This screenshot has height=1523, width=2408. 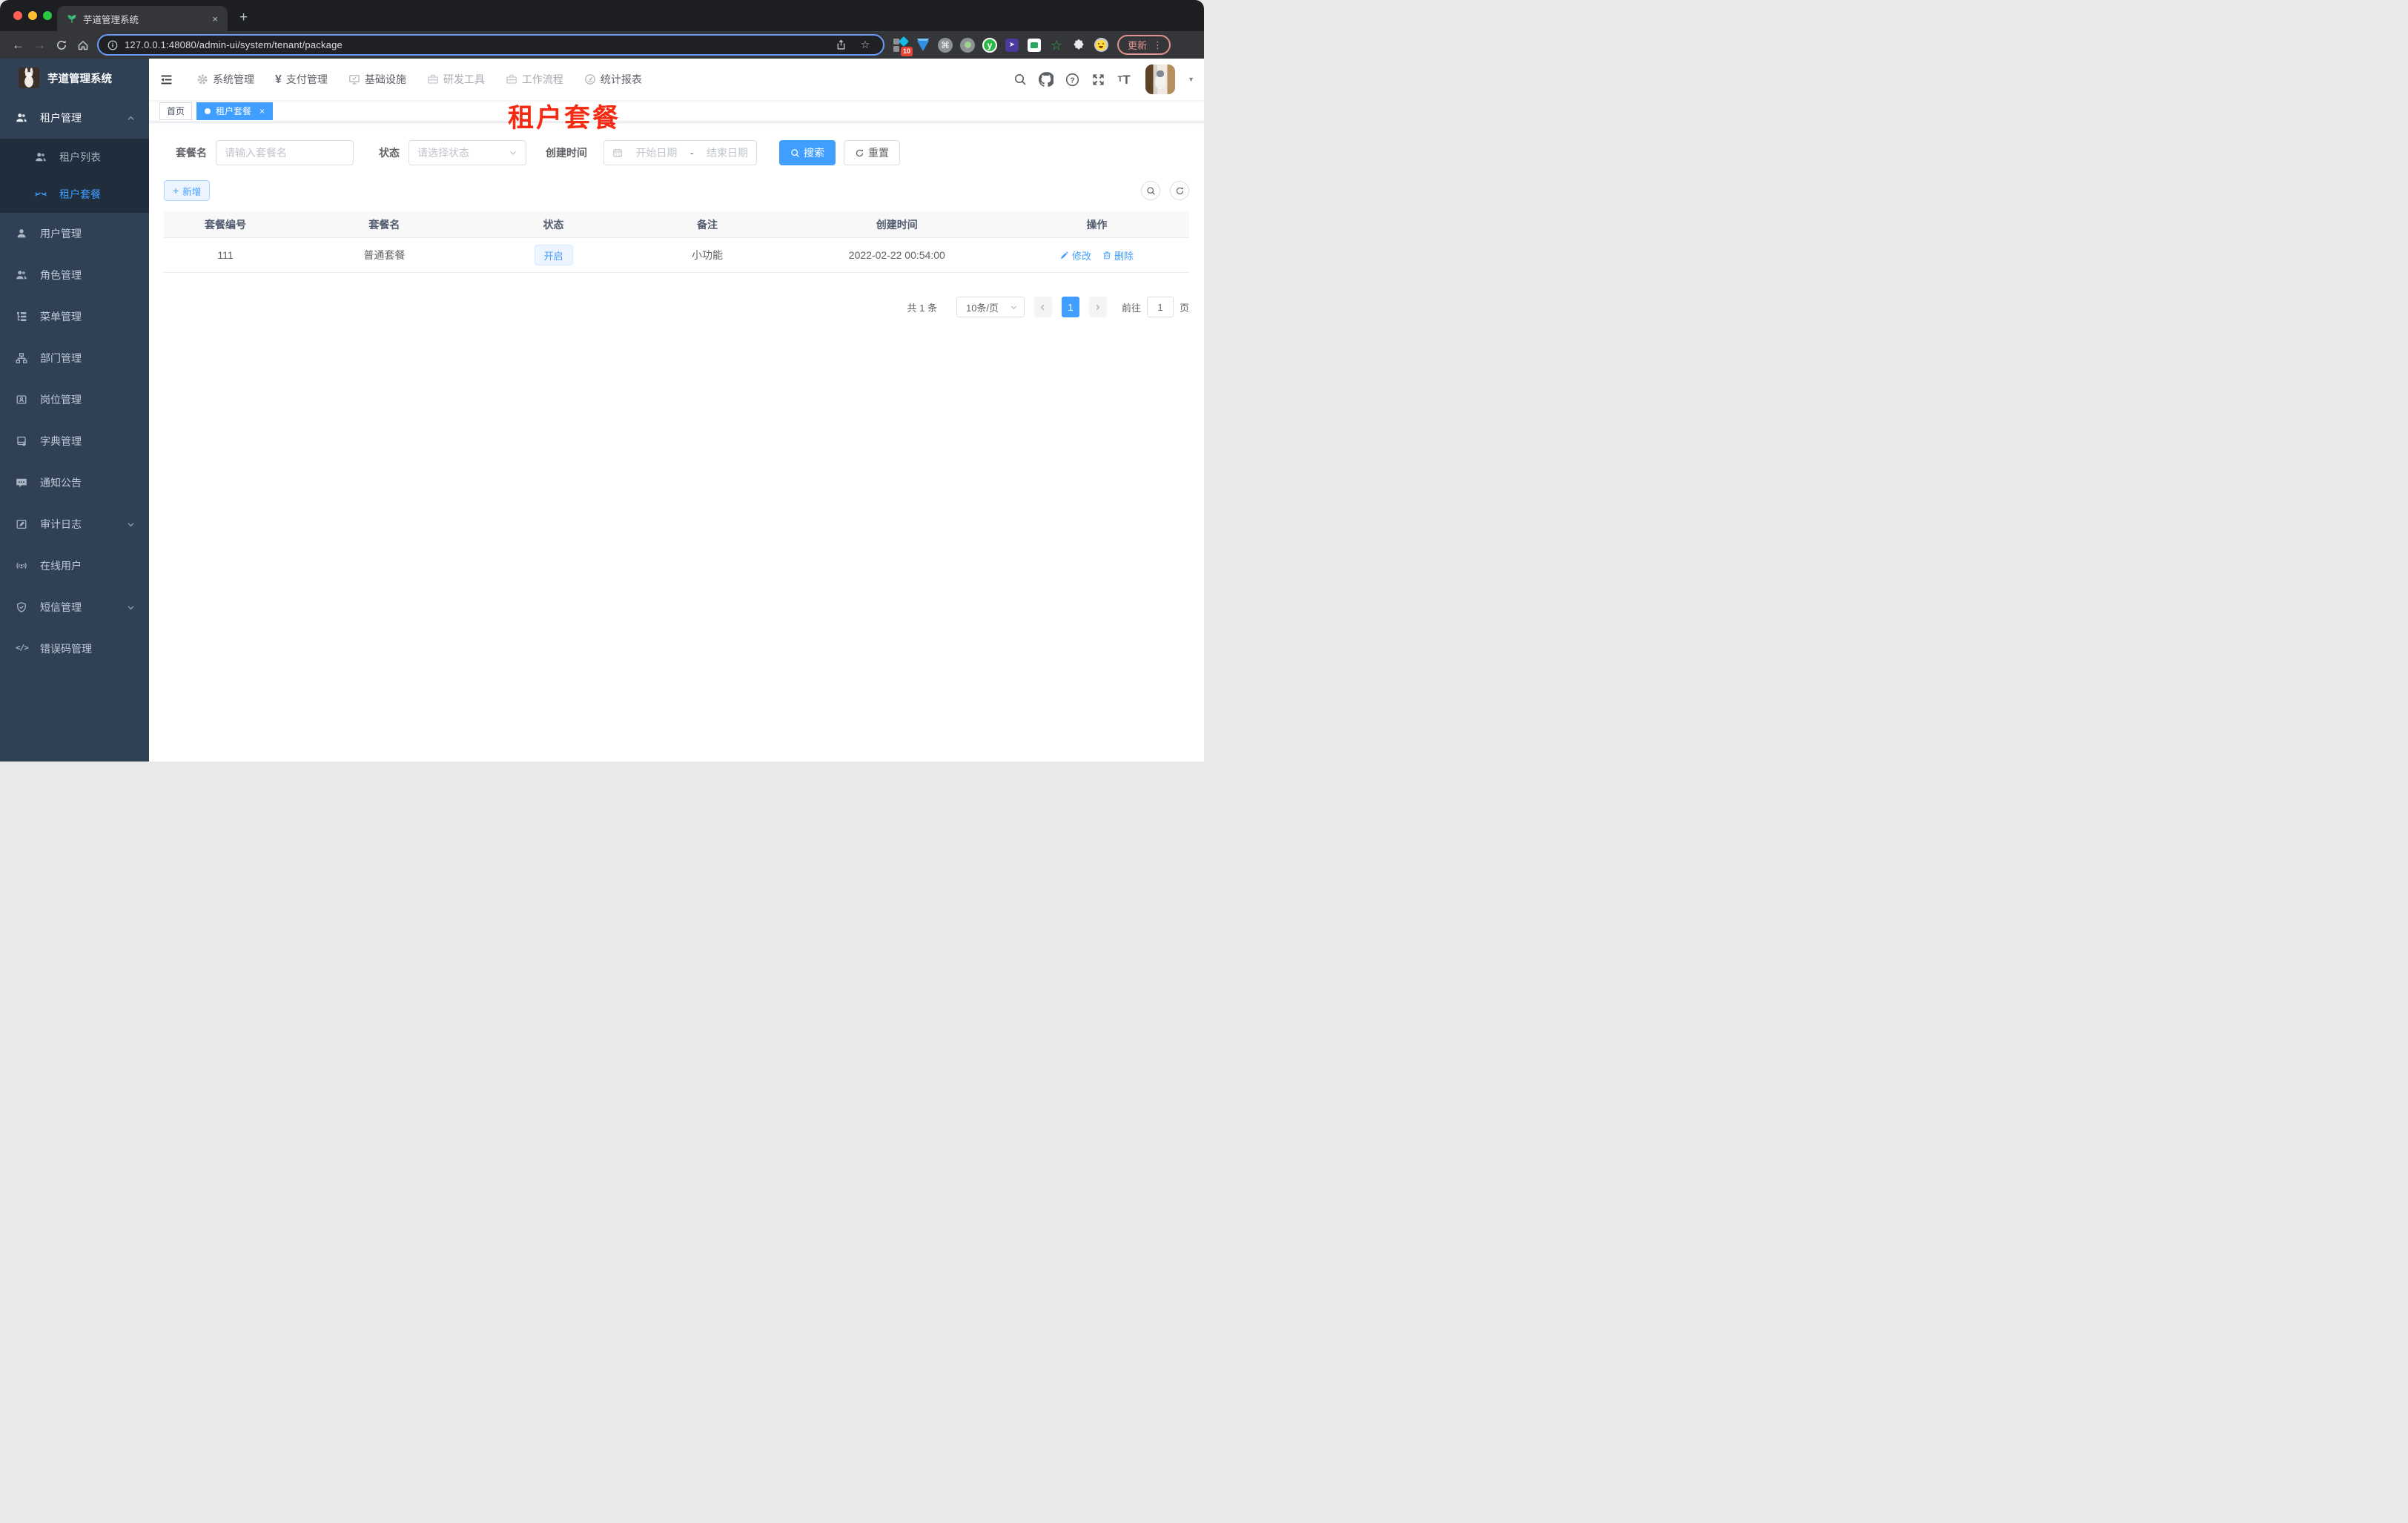 I want to click on fullscreen-icon, so click(x=1098, y=79).